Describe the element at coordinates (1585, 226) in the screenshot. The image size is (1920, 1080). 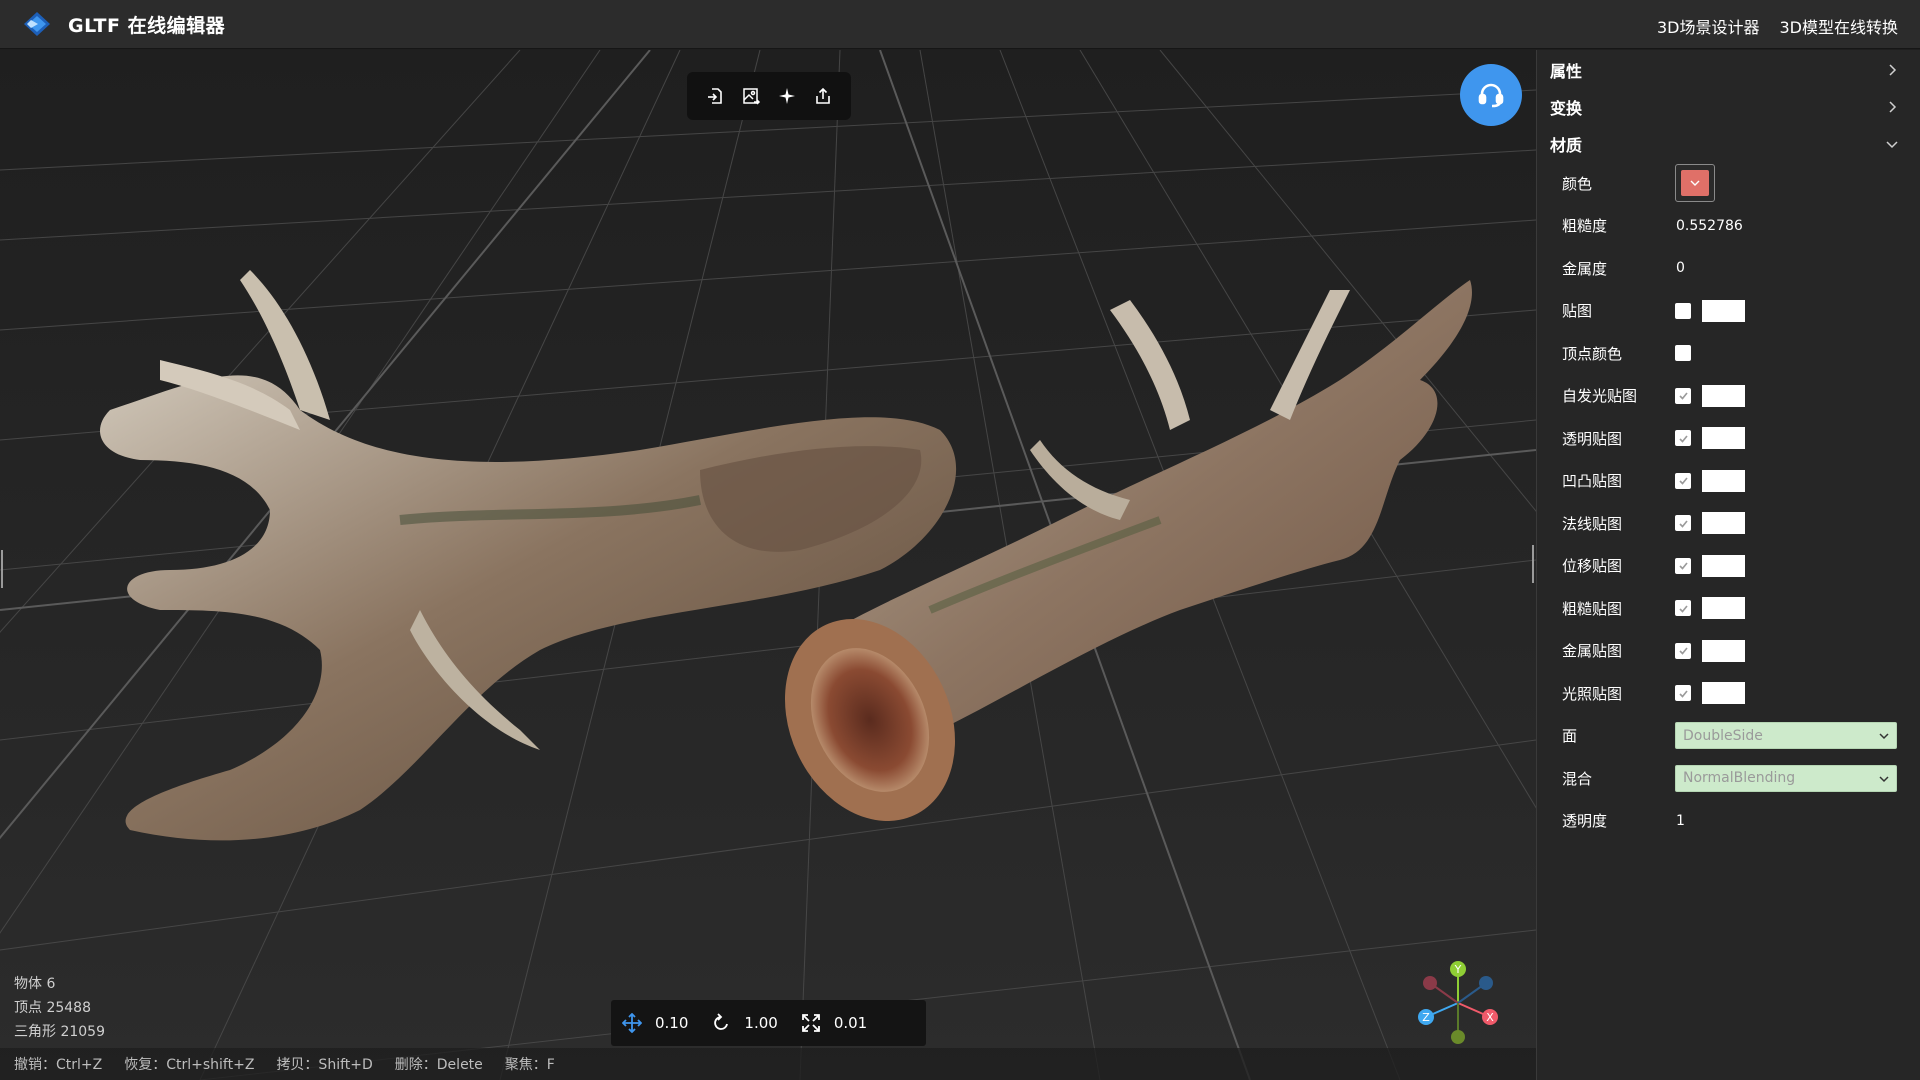
I see `roughness-label: 粗糙度` at that location.